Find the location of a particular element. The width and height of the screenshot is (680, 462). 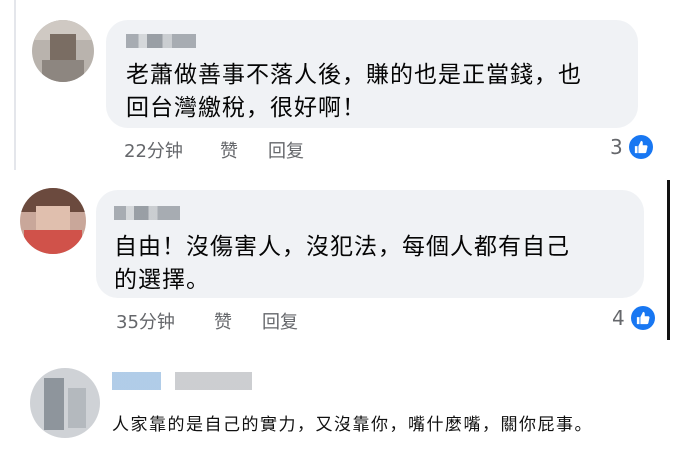

comment-text-line-2: 回台灣繳稅，很好啊！ is located at coordinates (246, 108).